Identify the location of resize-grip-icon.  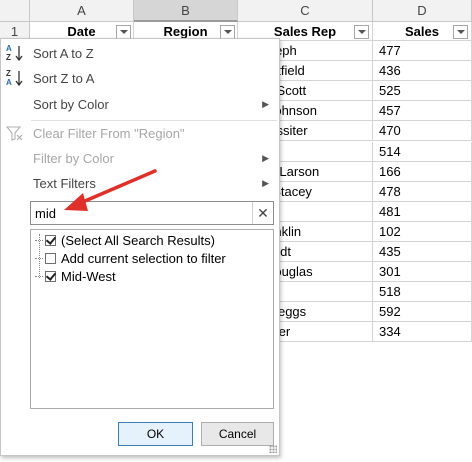
(273, 449).